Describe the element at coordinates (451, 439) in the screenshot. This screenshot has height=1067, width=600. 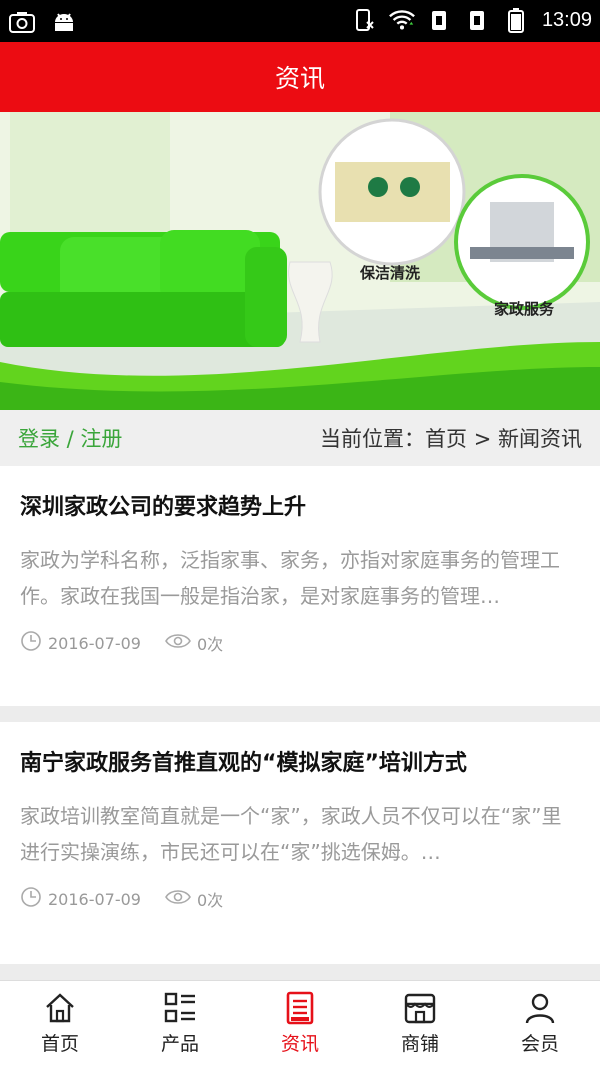
I see `breadcrumb: 当前位置：首页 > 新闻资讯` at that location.